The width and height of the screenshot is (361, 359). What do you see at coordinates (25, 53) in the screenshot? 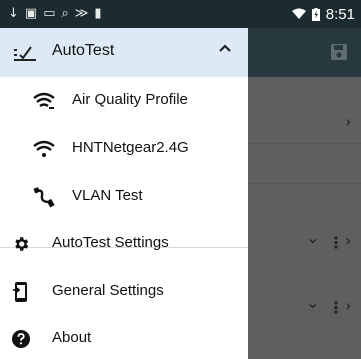
I see `checklist-icon` at bounding box center [25, 53].